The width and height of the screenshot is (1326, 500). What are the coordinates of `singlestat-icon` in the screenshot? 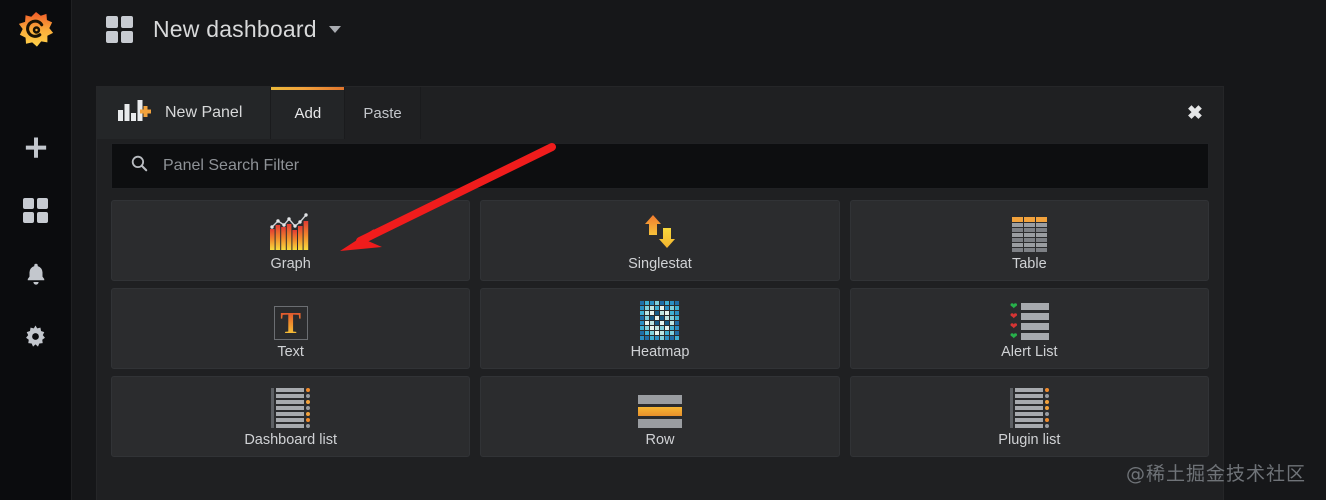 It's located at (660, 231).